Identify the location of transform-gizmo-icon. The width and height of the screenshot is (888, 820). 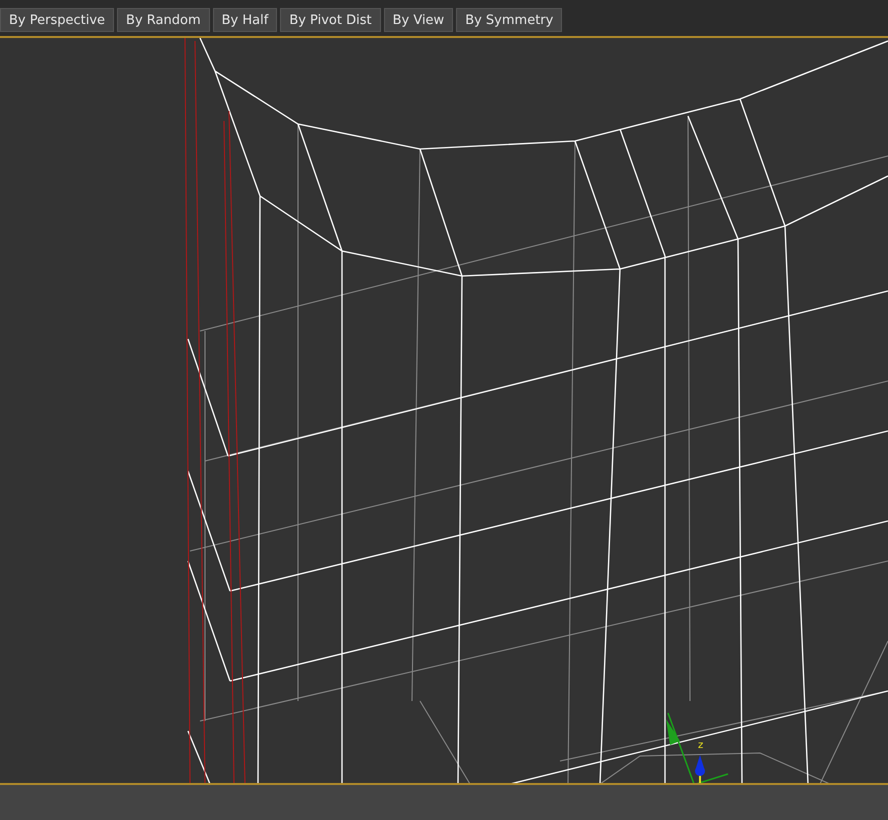
(697, 747).